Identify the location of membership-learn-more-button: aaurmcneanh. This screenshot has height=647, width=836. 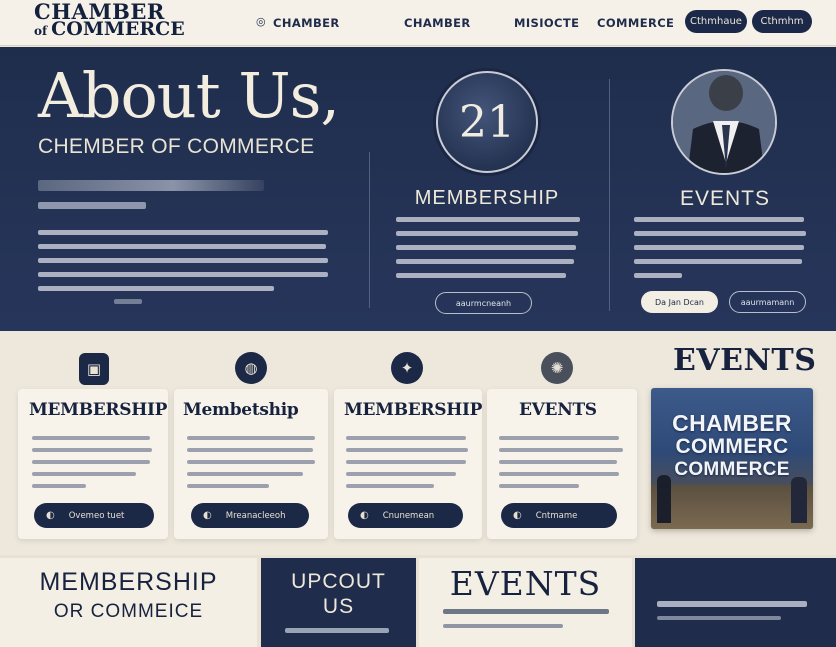
(483, 303).